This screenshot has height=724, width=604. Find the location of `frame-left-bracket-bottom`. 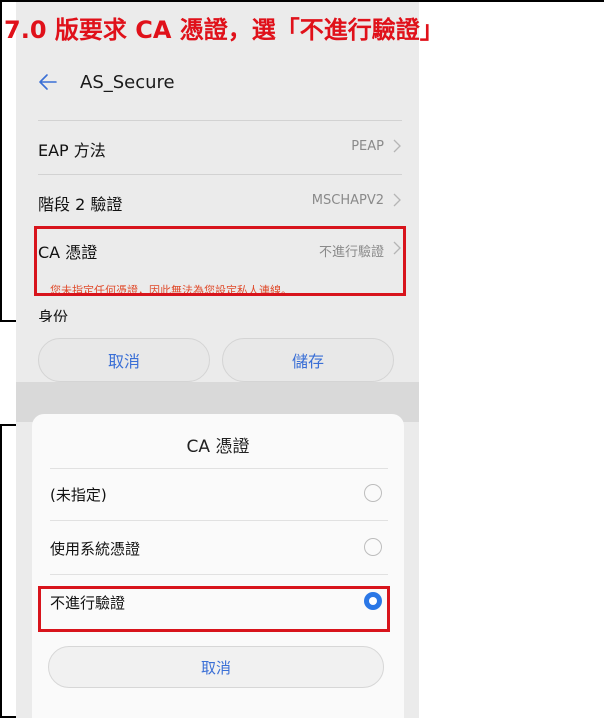

frame-left-bracket-bottom is located at coordinates (8, 571).